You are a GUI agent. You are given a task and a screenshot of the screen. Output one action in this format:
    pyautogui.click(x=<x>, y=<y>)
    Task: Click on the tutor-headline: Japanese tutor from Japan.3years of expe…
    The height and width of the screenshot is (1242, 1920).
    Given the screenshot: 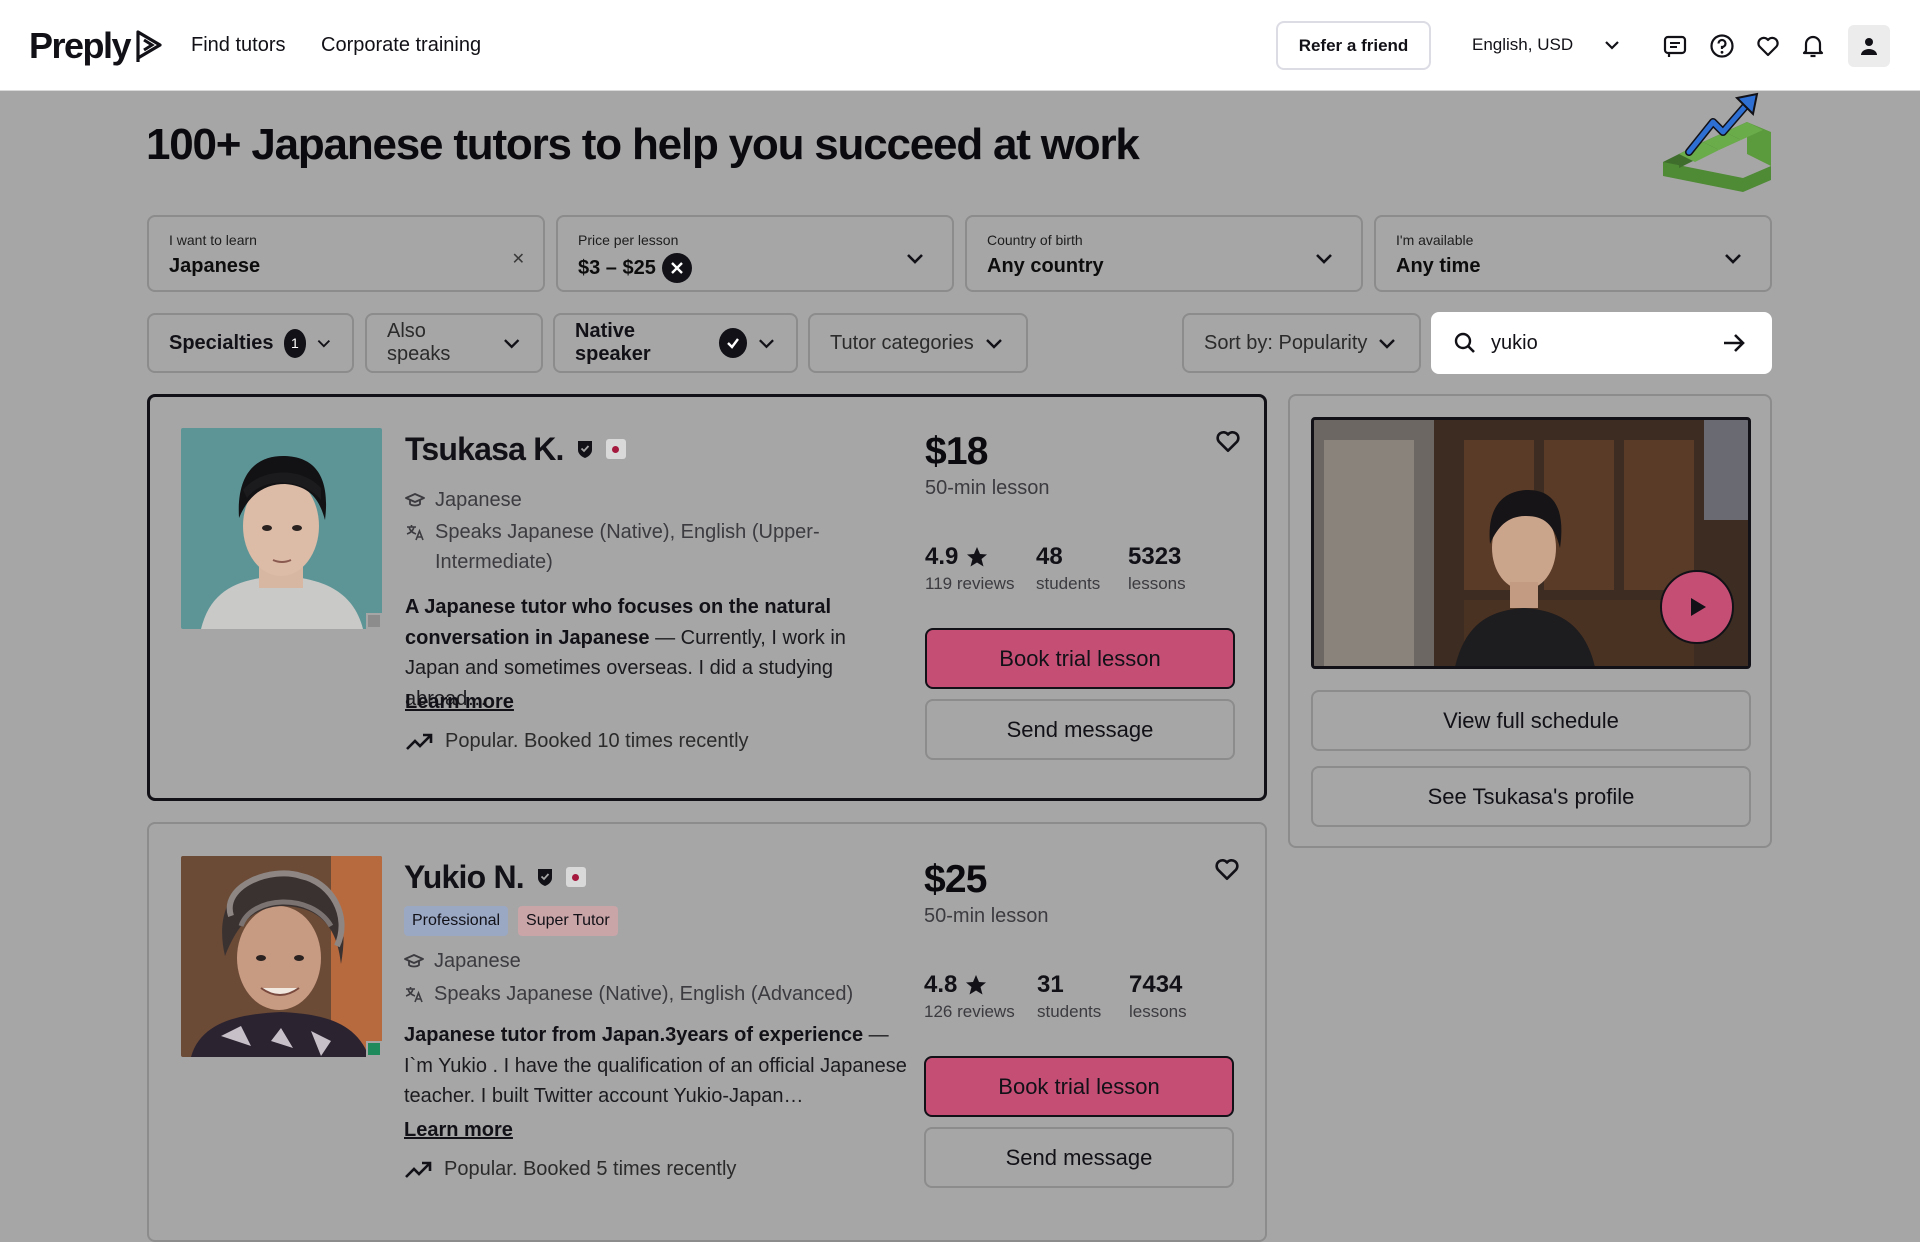 What is the action you would take?
    pyautogui.click(x=634, y=1035)
    